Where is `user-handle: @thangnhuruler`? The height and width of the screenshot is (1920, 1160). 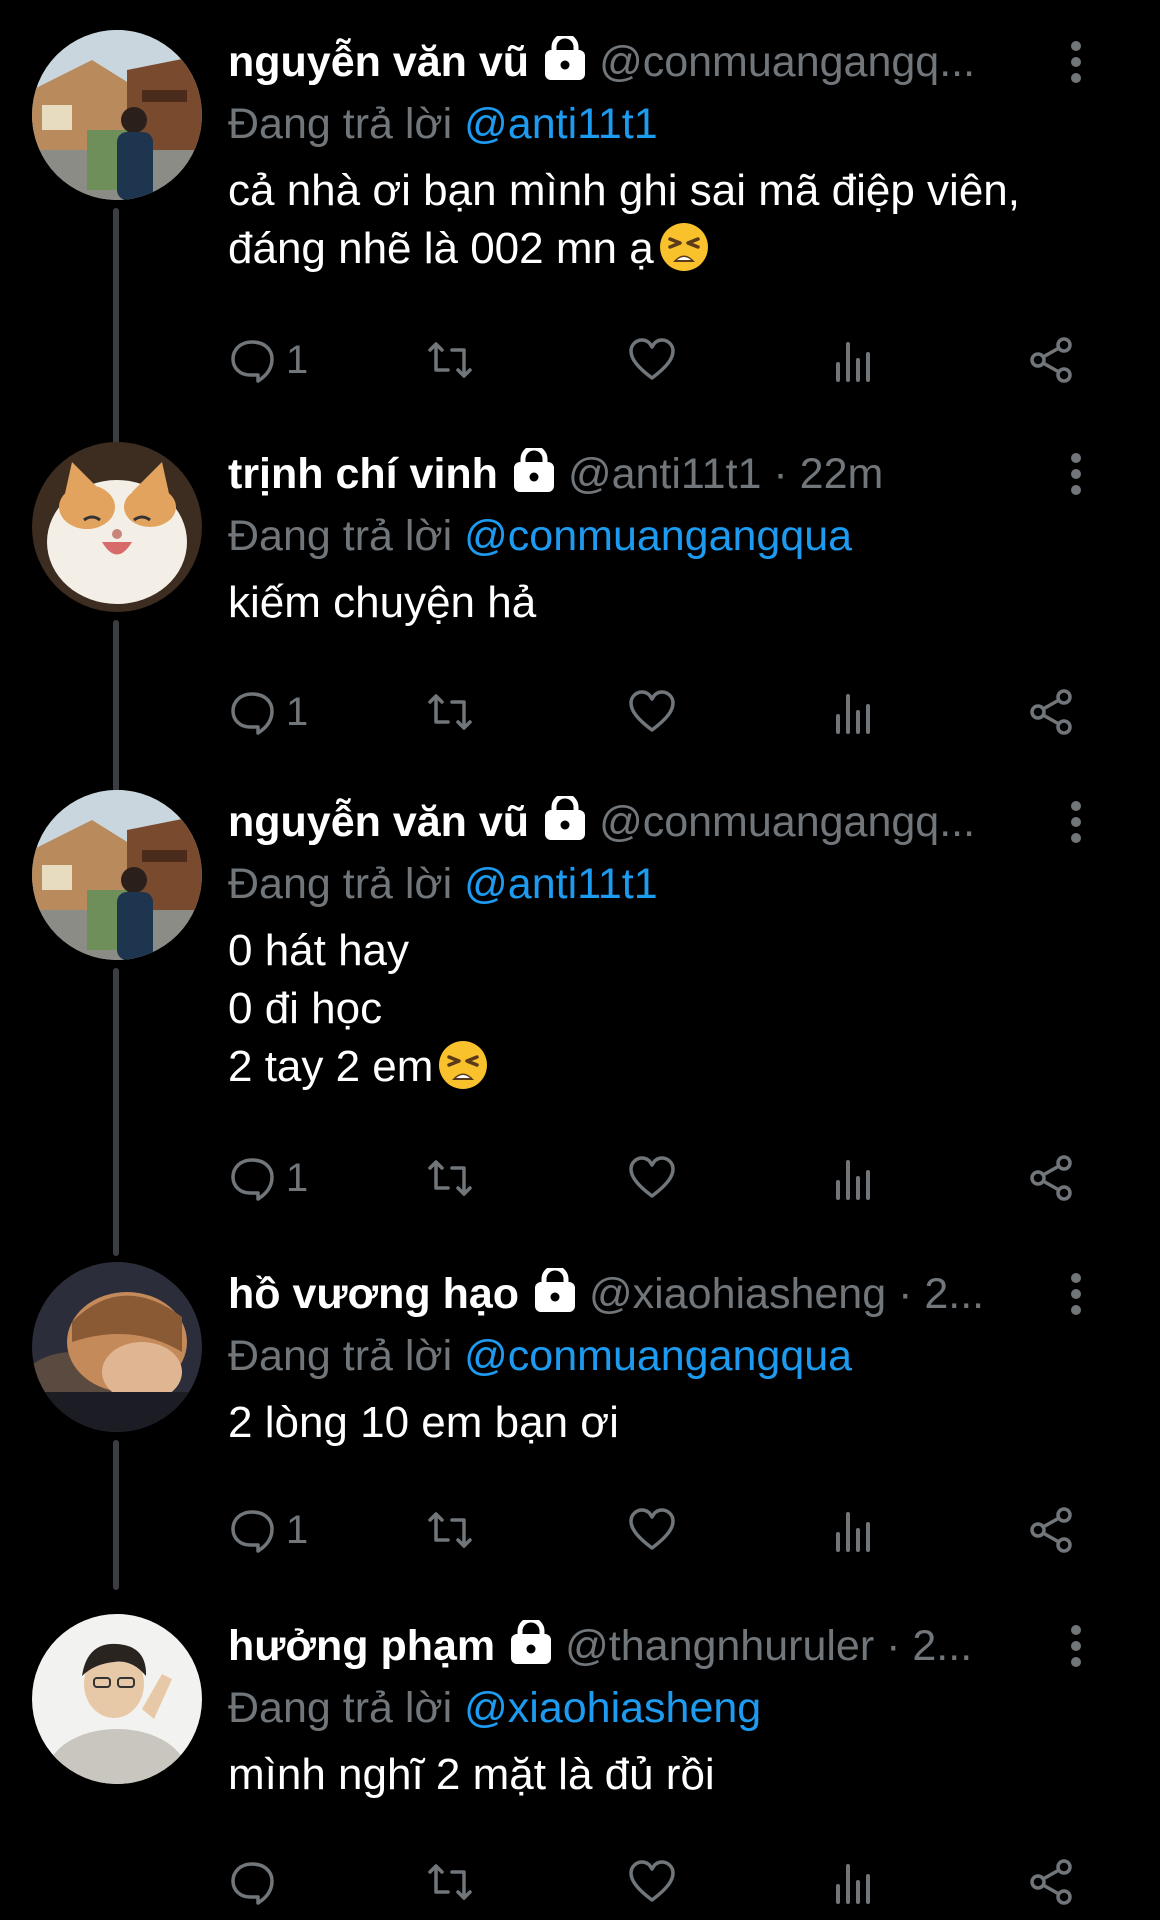 user-handle: @thangnhuruler is located at coordinates (719, 1646).